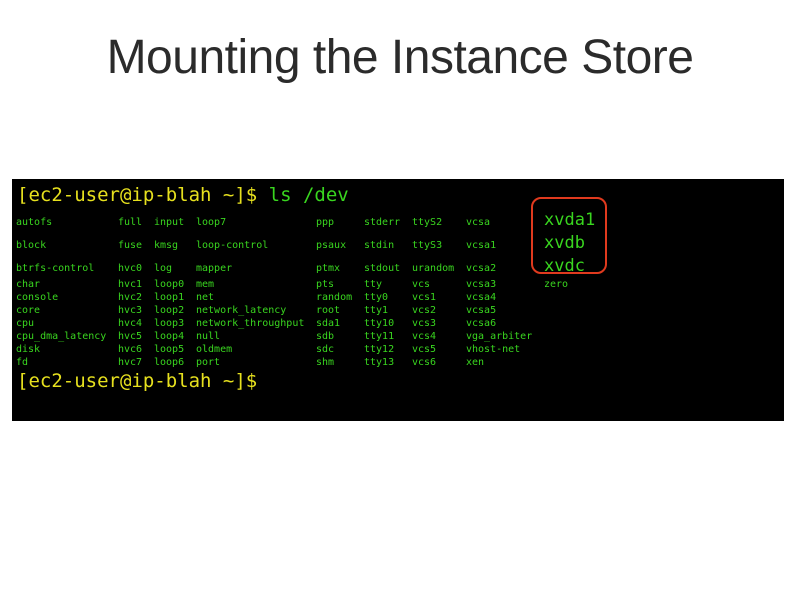 The height and width of the screenshot is (600, 800). I want to click on dev-entry: ttyS3, so click(427, 245).